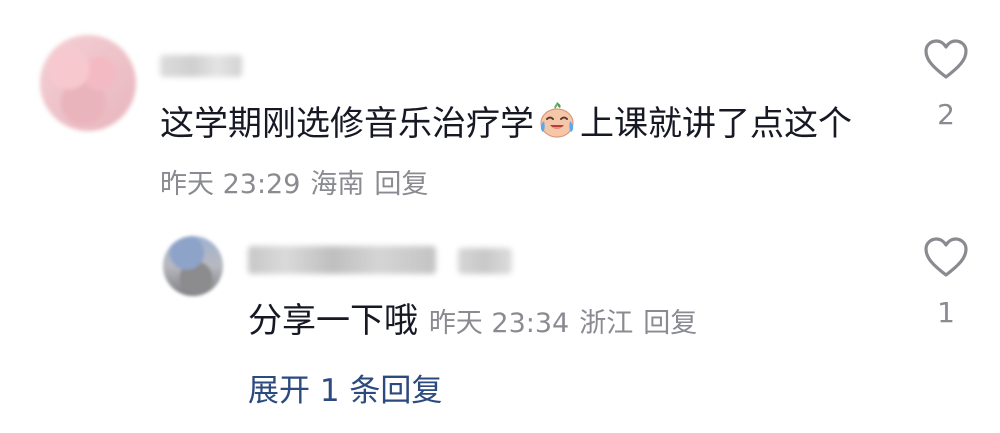 The height and width of the screenshot is (433, 1000). Describe the element at coordinates (88, 83) in the screenshot. I see `avatar` at that location.